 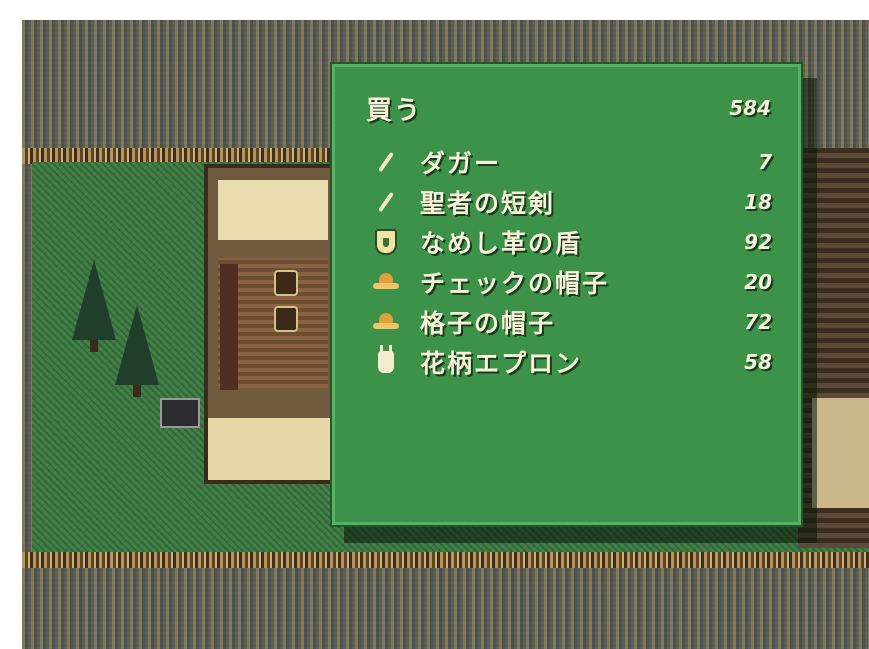 What do you see at coordinates (758, 282) in the screenshot?
I see `item-price: 20` at bounding box center [758, 282].